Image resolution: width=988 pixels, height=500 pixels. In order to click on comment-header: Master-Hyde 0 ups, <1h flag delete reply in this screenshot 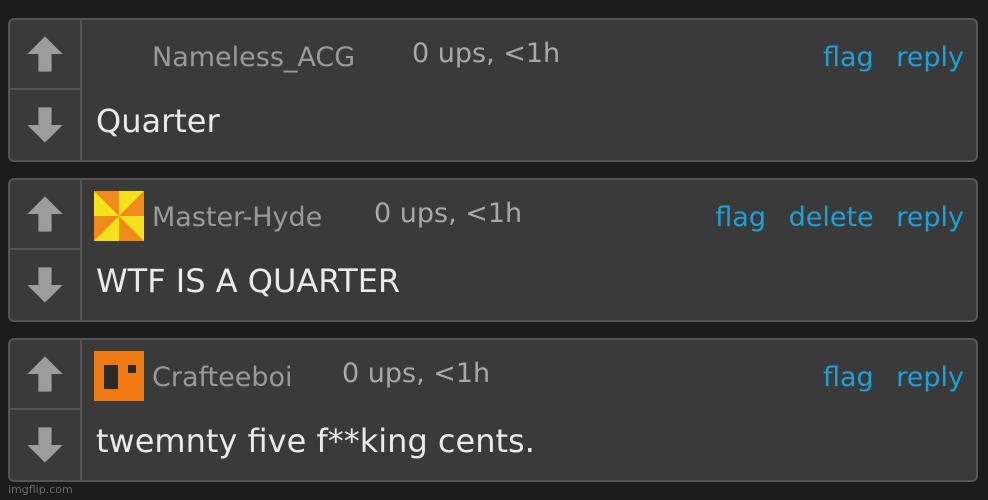, I will do `click(529, 215)`.